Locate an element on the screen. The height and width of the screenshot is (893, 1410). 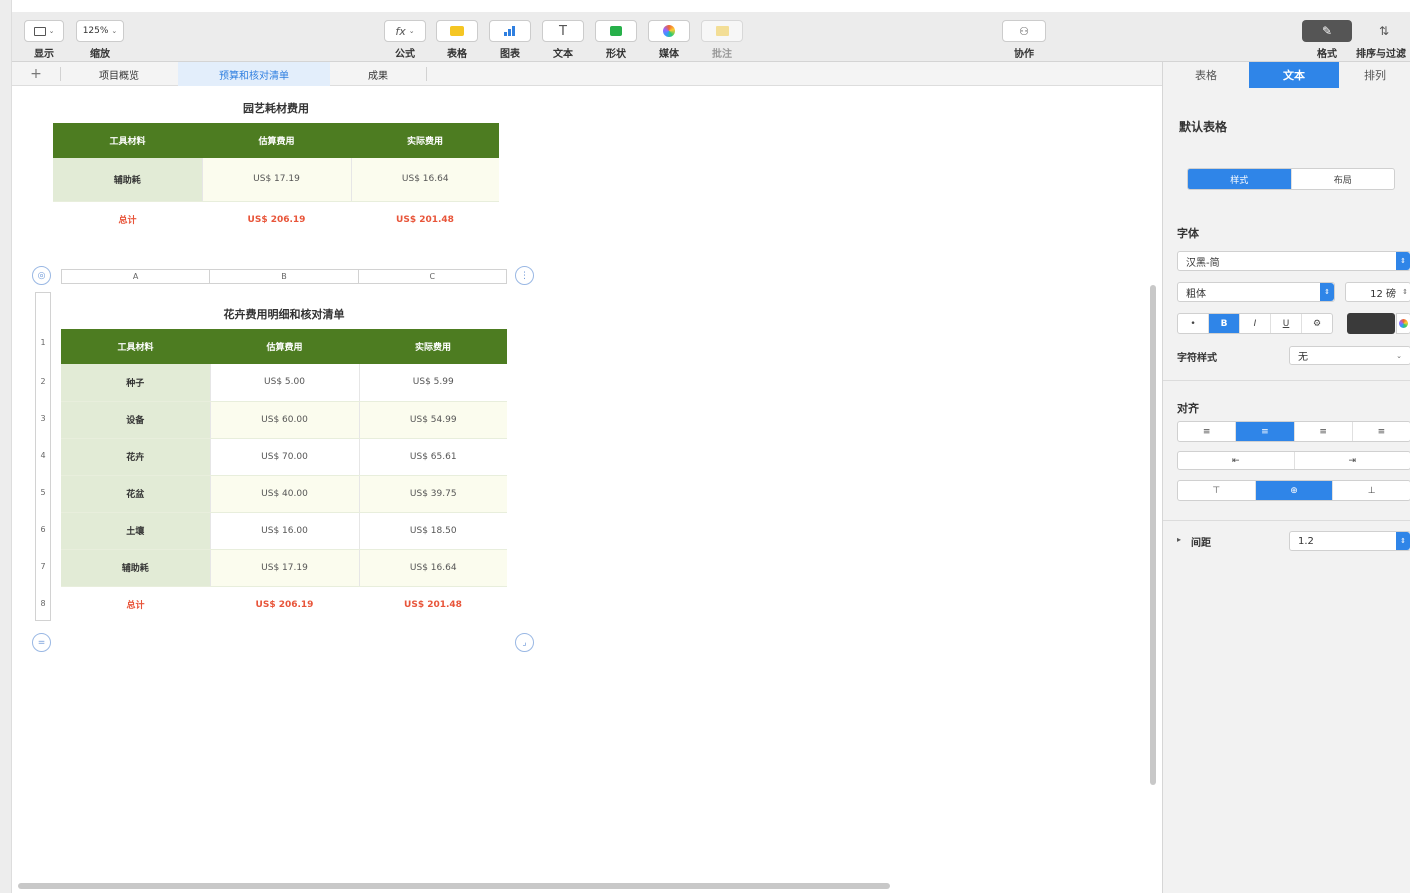
table2-cell: US$ 39.75 is located at coordinates (432, 494).